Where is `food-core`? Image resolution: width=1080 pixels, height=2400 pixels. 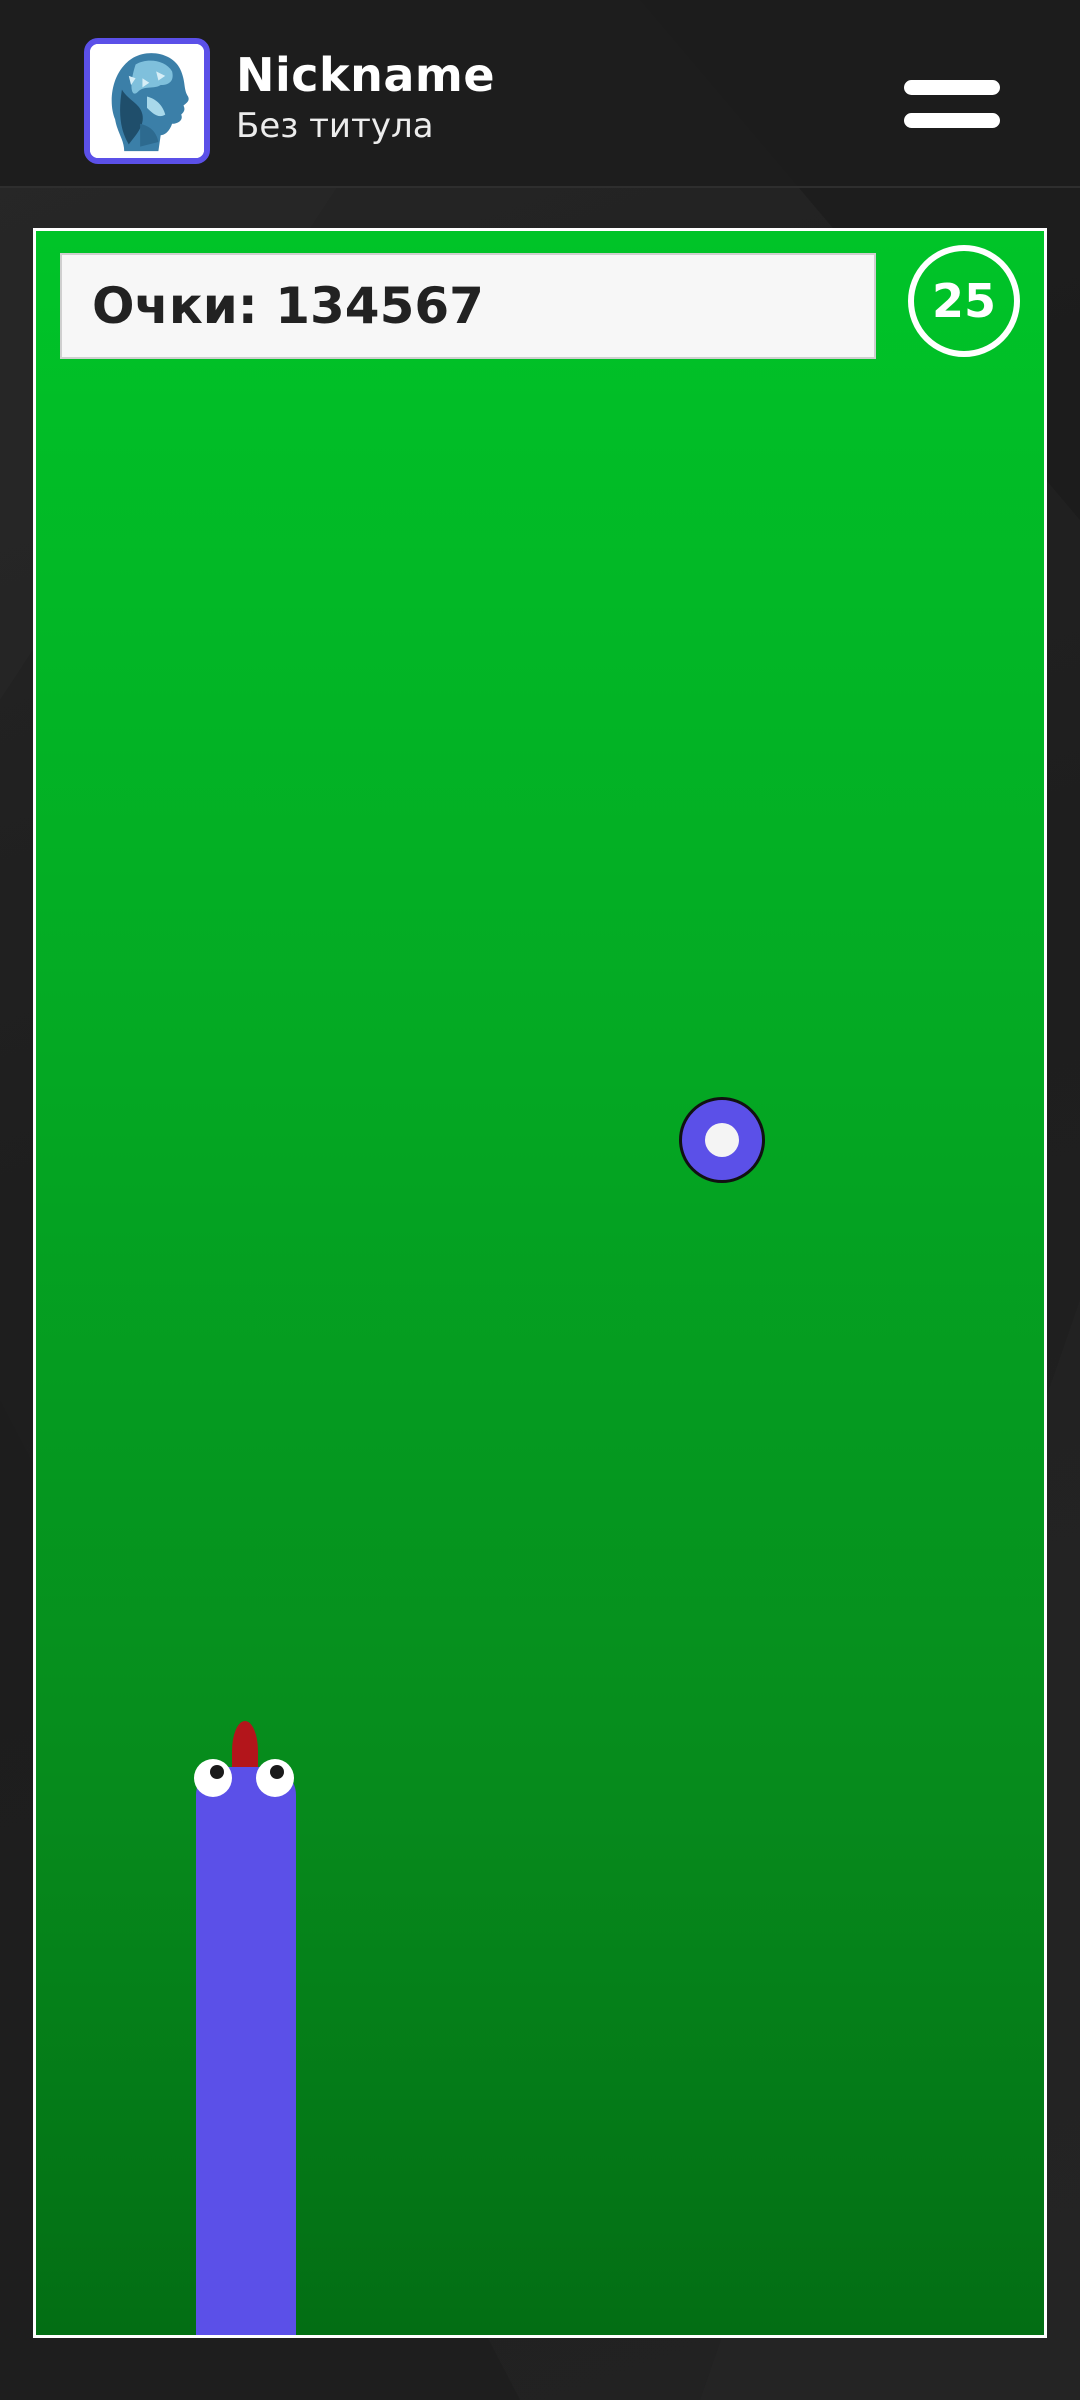 food-core is located at coordinates (722, 1140).